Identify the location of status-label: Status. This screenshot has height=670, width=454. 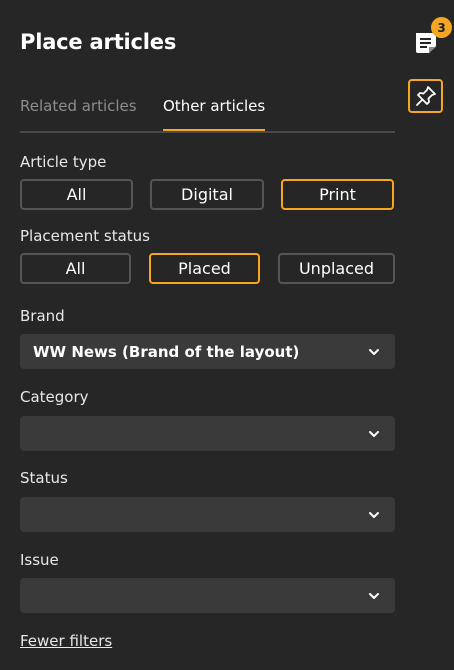
(44, 478).